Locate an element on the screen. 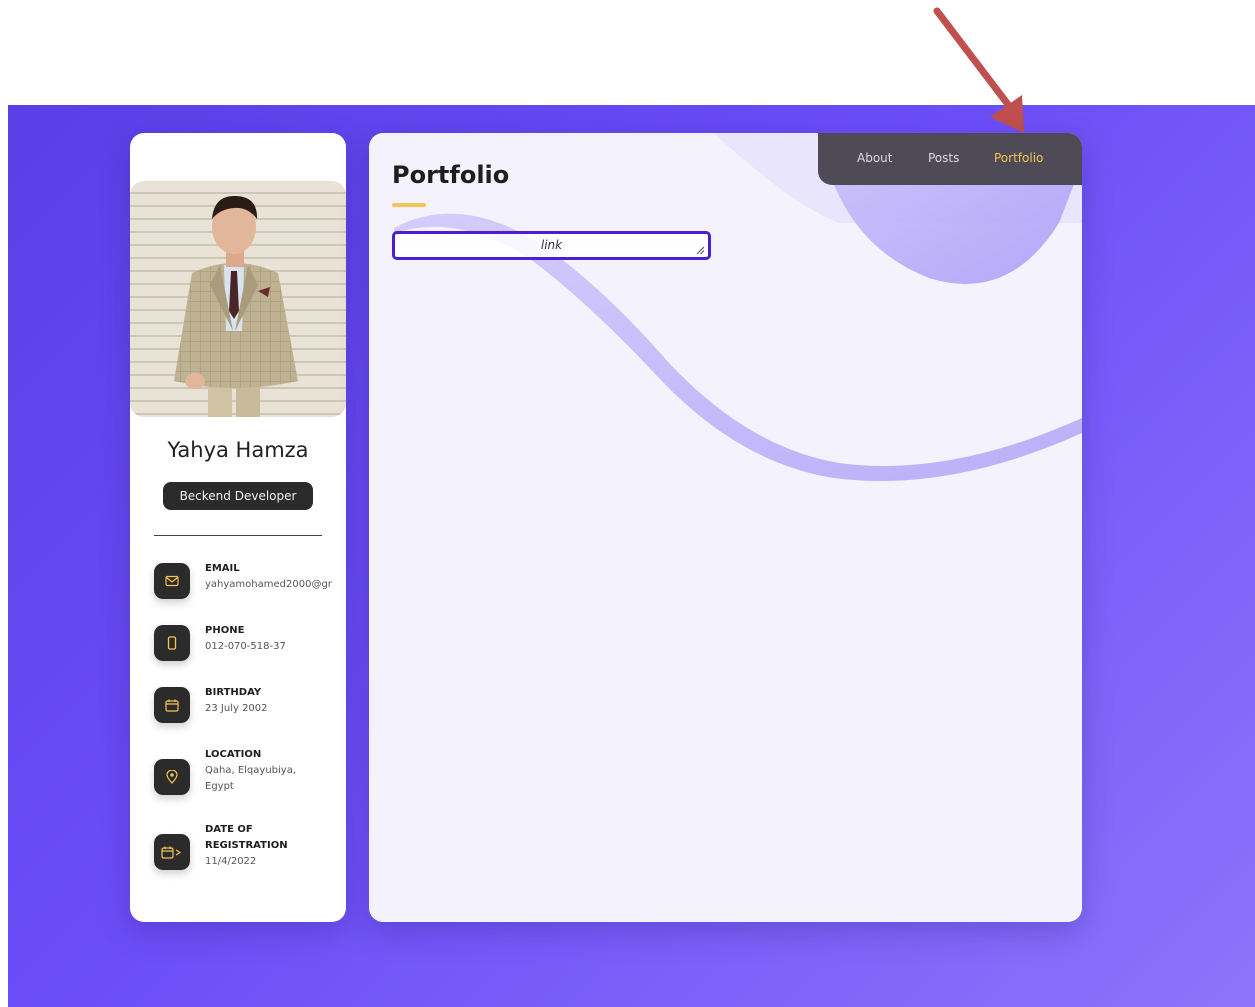 The image size is (1255, 1007). nav-portfolio: Portfolio is located at coordinates (1018, 158).